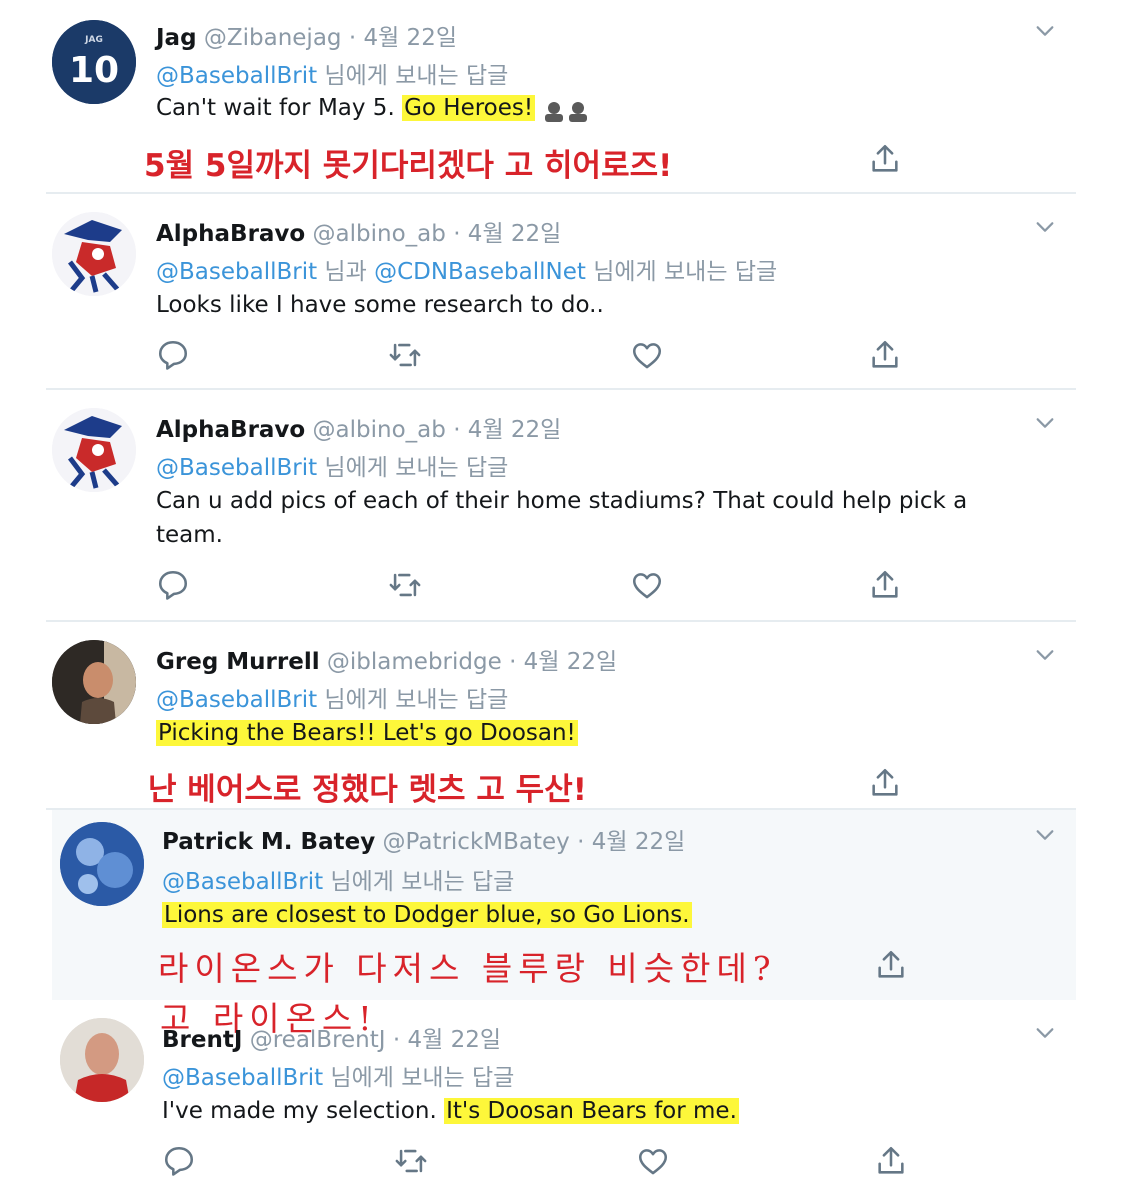 This screenshot has width=1125, height=1194. I want to click on display-name: Greg Murrell, so click(238, 662).